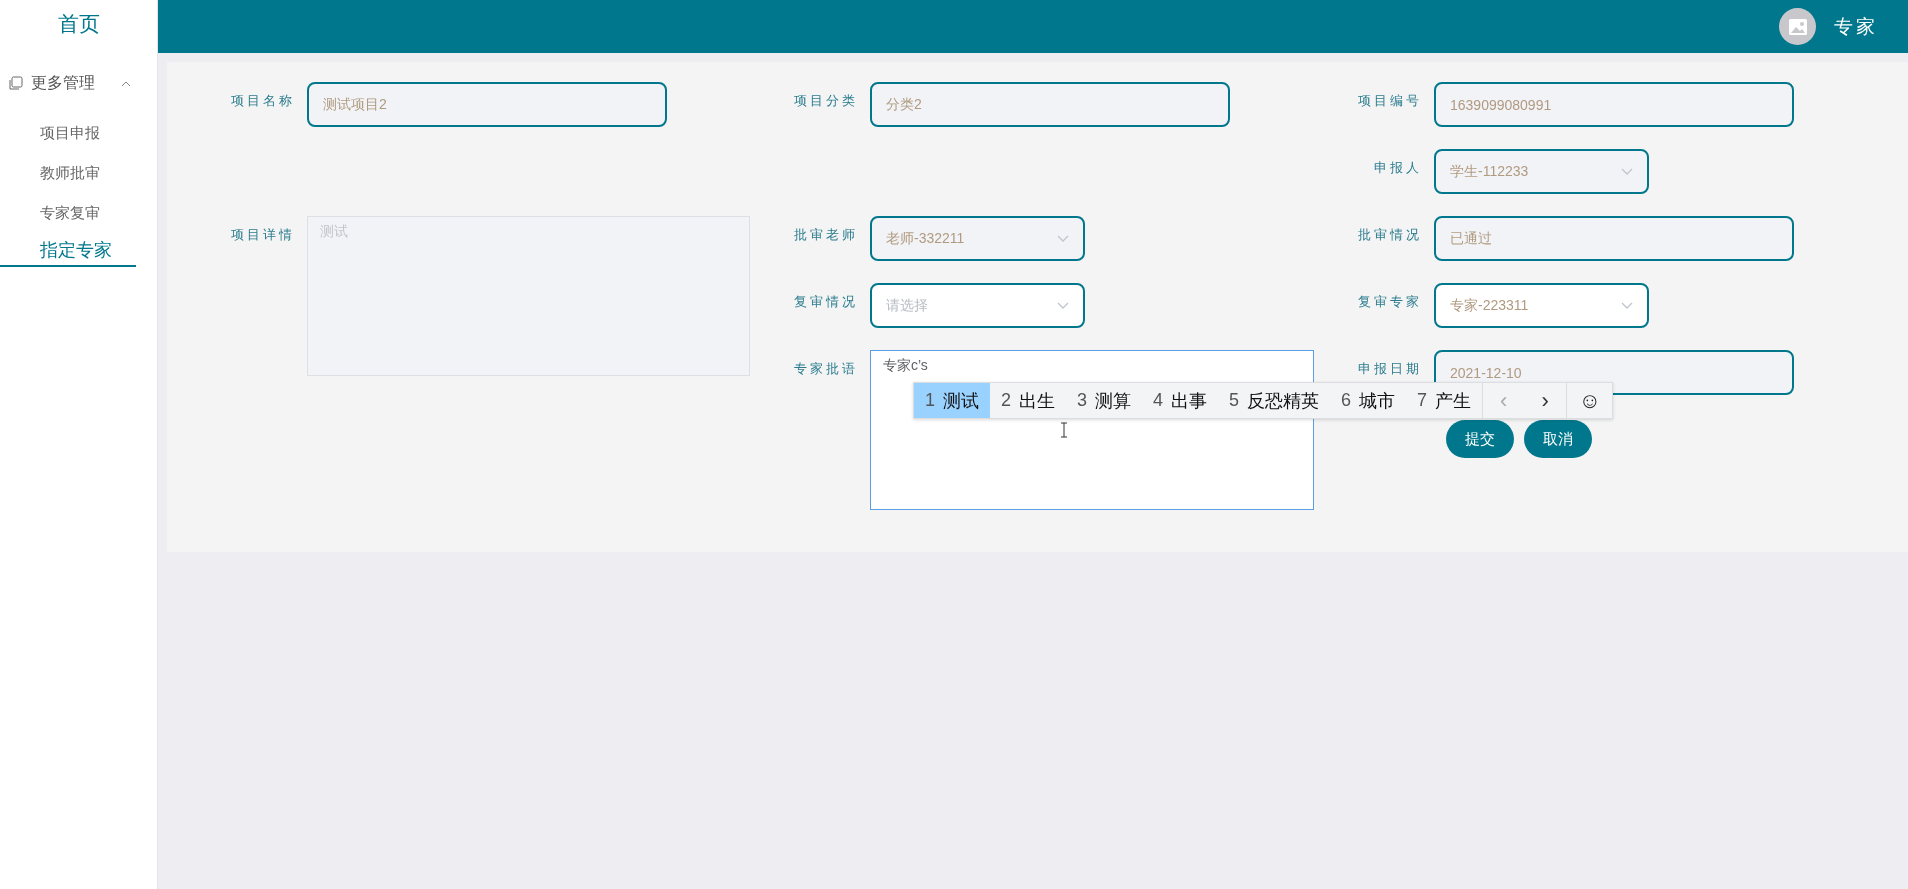  Describe the element at coordinates (1390, 369) in the screenshot. I see `field-label: 申报日期` at that location.